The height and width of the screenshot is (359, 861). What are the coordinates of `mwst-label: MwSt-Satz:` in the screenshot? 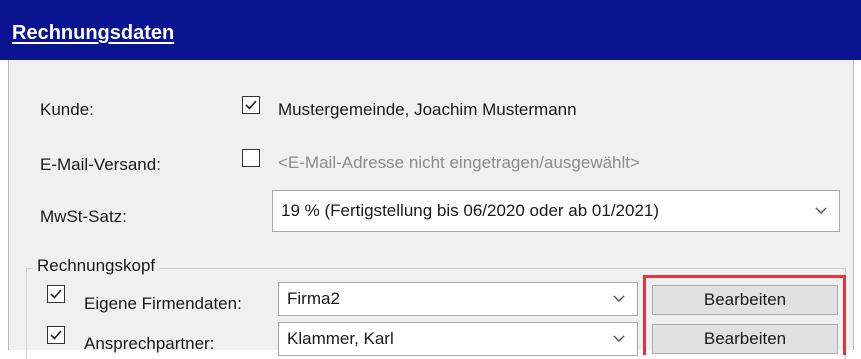 It's located at (83, 216).